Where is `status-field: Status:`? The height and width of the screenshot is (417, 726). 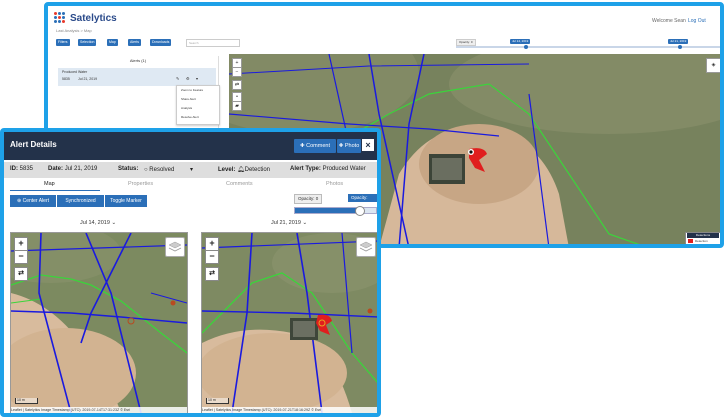 status-field: Status: is located at coordinates (128, 169).